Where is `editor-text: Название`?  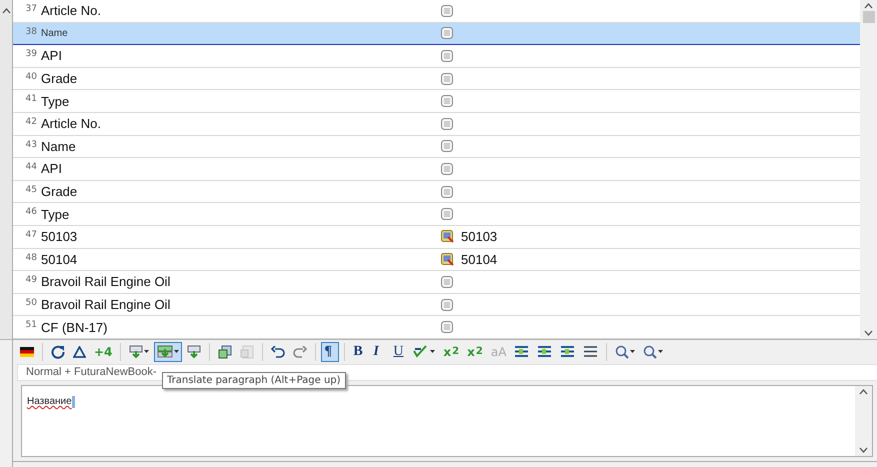 editor-text: Название is located at coordinates (49, 402).